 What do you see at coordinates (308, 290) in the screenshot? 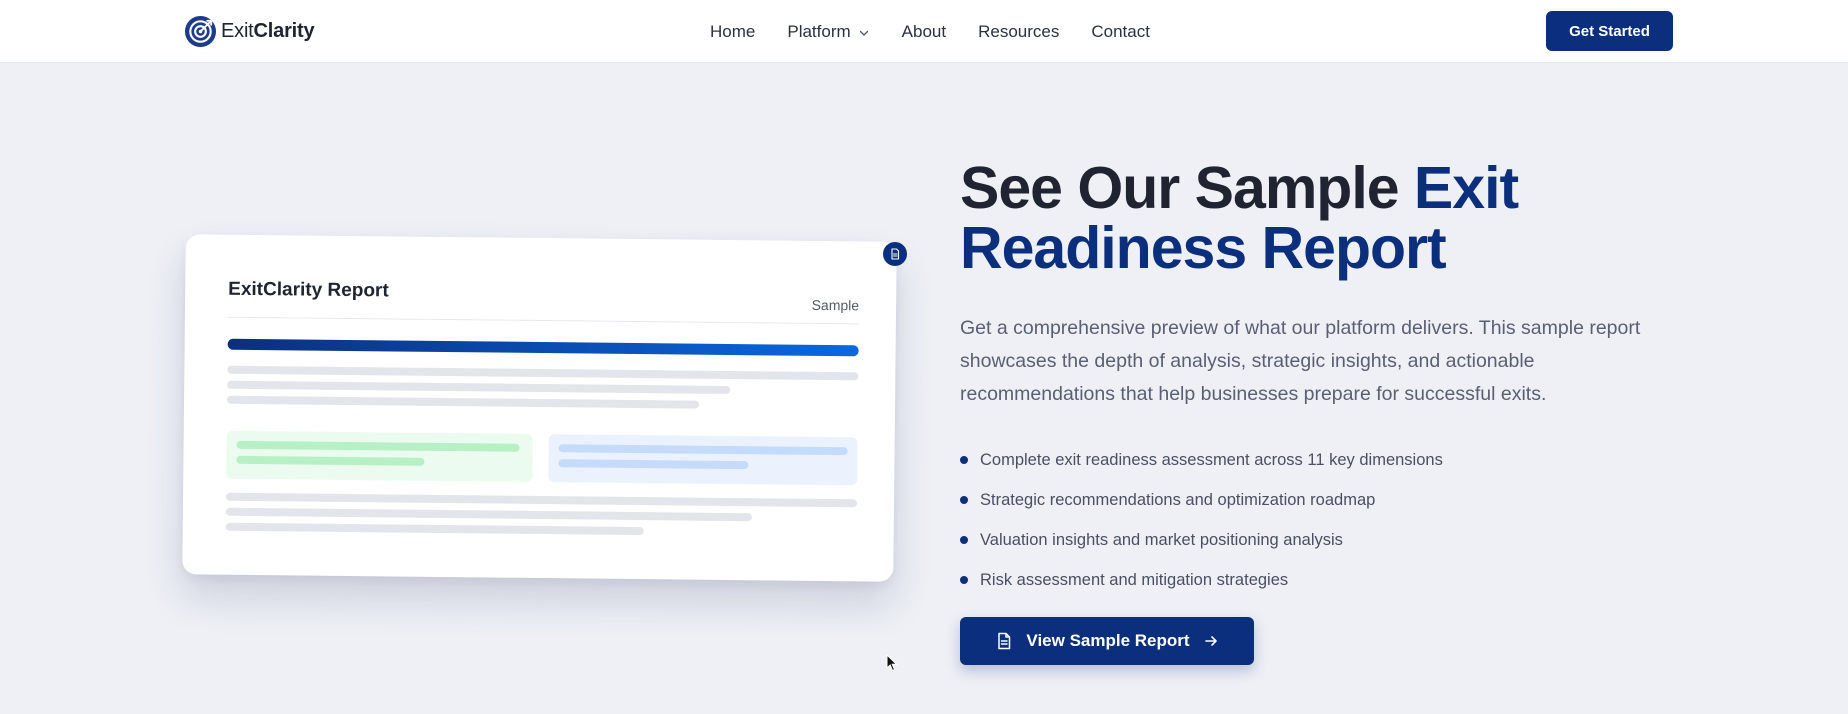
I see `report-card-title: ExitClarity Report` at bounding box center [308, 290].